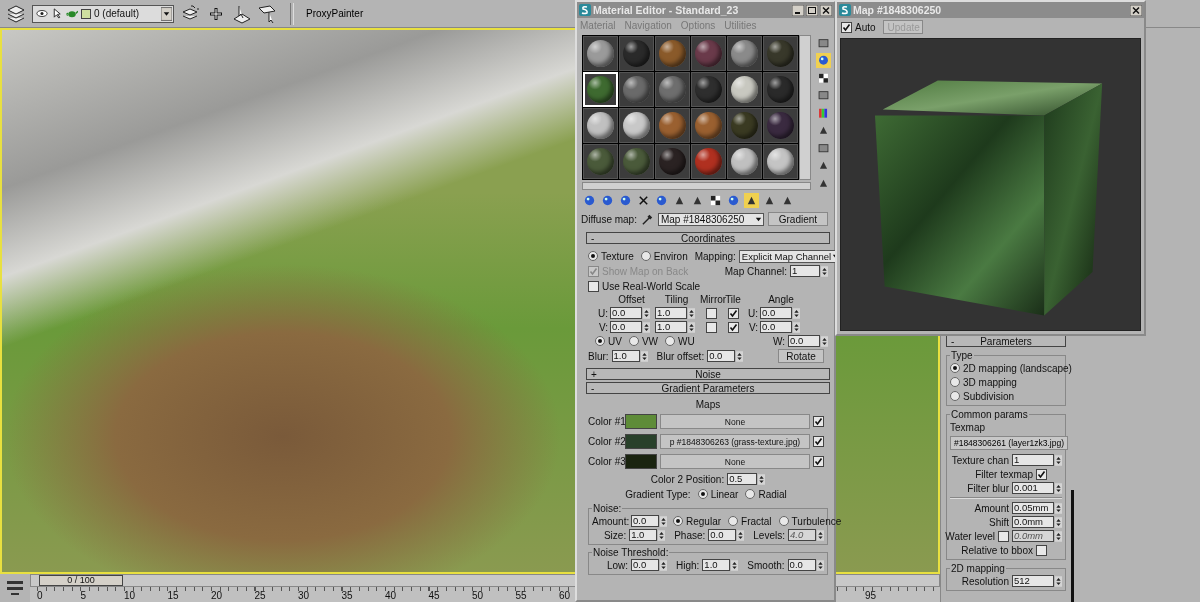 The image size is (1200, 602). I want to click on vertical-scrollbar, so click(805, 107).